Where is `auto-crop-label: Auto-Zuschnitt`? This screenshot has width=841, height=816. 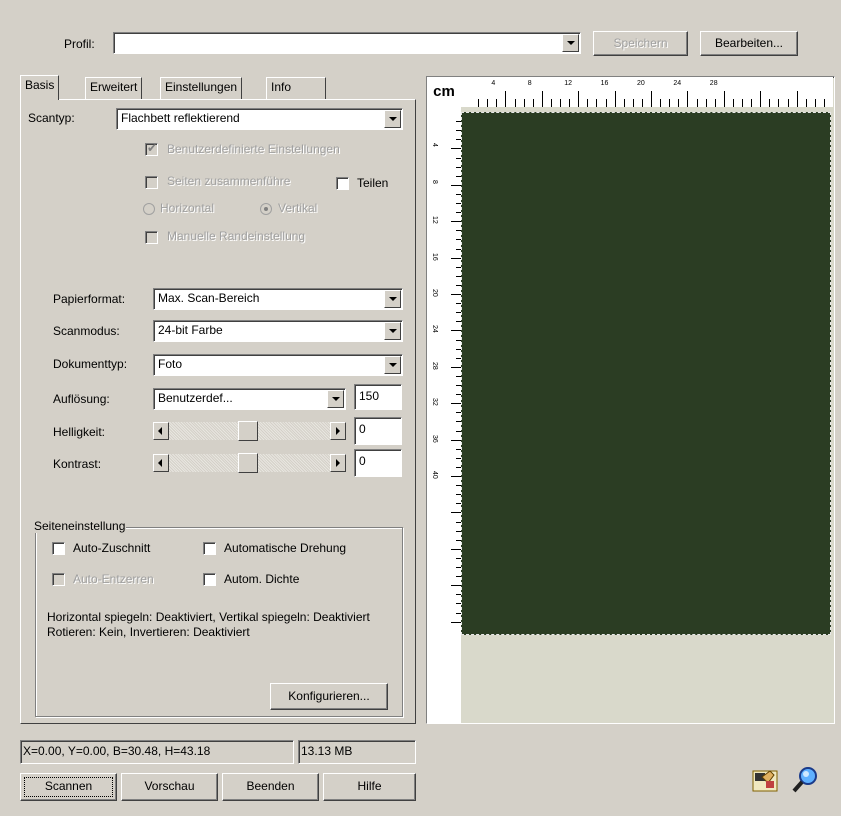 auto-crop-label: Auto-Zuschnitt is located at coordinates (112, 548).